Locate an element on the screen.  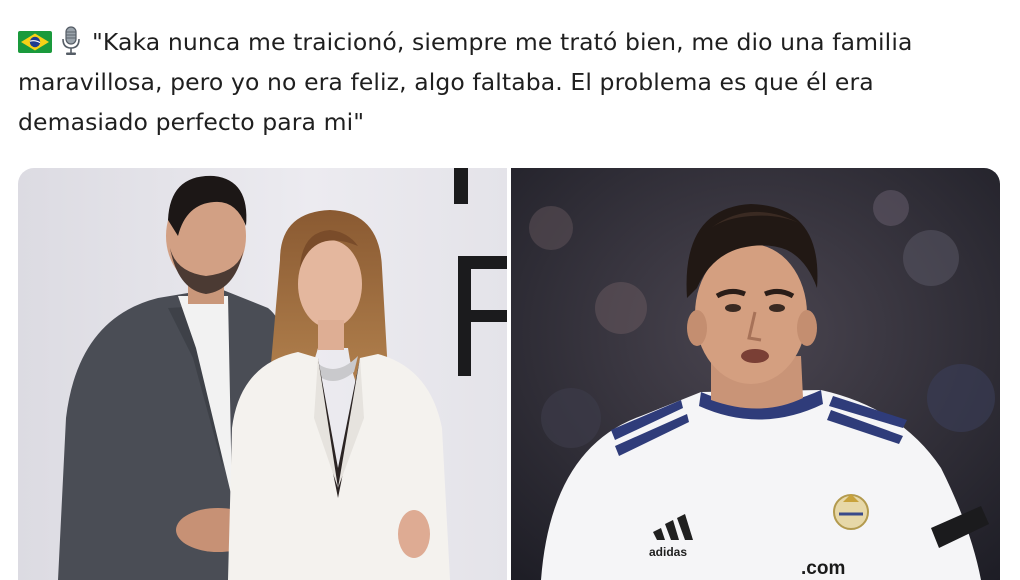
brazil-flag-icon is located at coordinates (35, 42).